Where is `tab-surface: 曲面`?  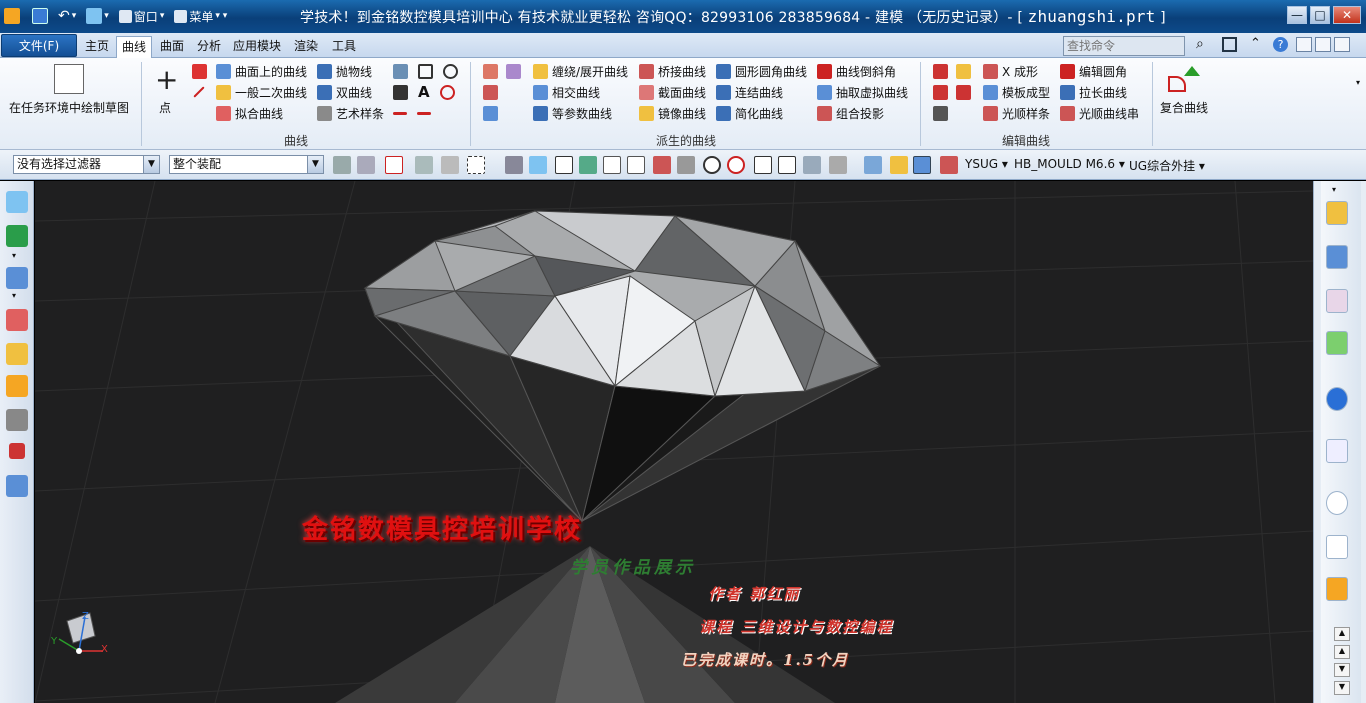
tab-surface: 曲面 is located at coordinates (172, 47).